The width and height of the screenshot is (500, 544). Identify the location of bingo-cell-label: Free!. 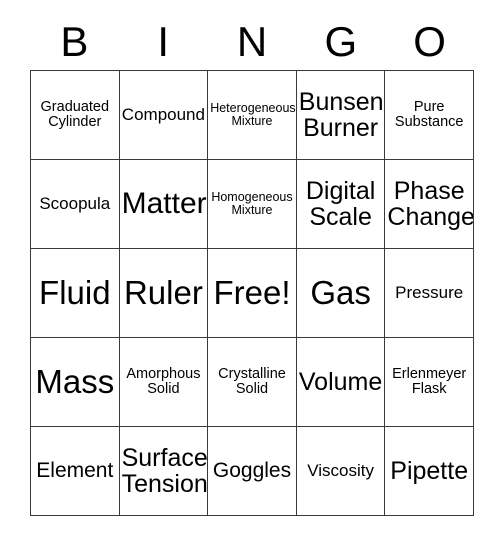
(252, 292).